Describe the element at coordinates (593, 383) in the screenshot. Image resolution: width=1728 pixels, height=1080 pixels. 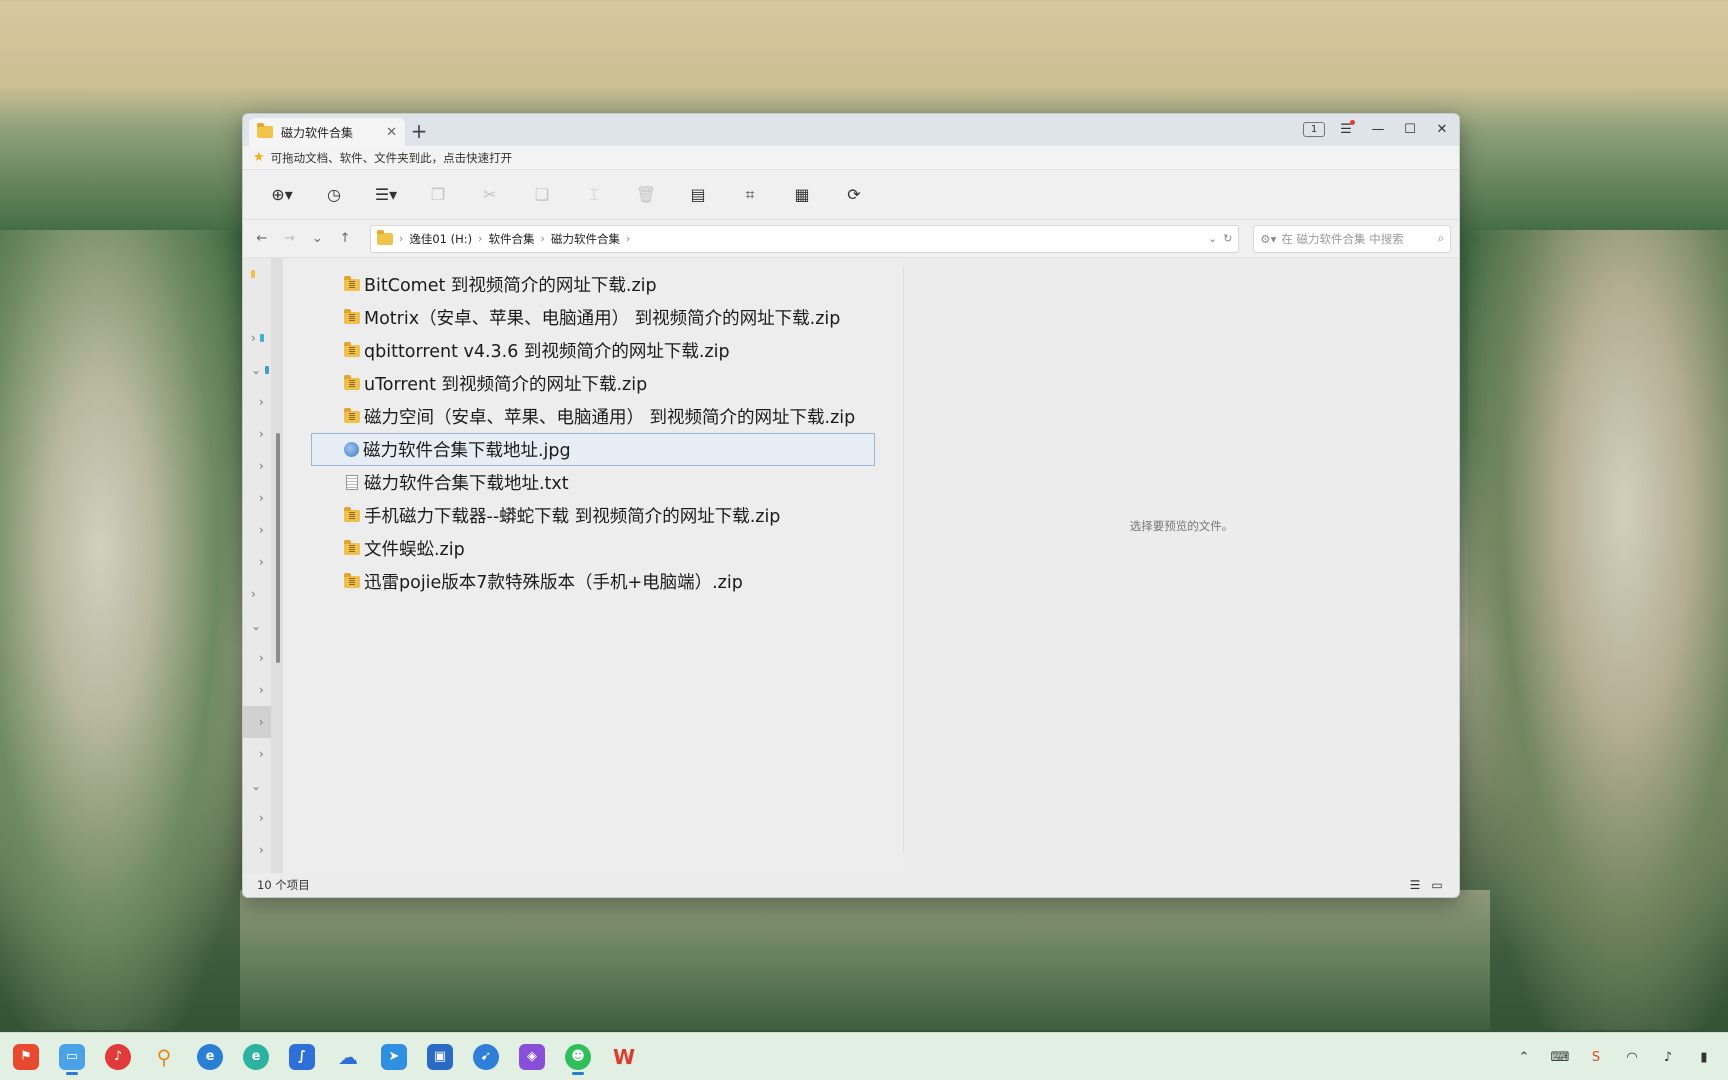
I see `file-row: uTorrent 到视频简介的网址下载.zip` at that location.